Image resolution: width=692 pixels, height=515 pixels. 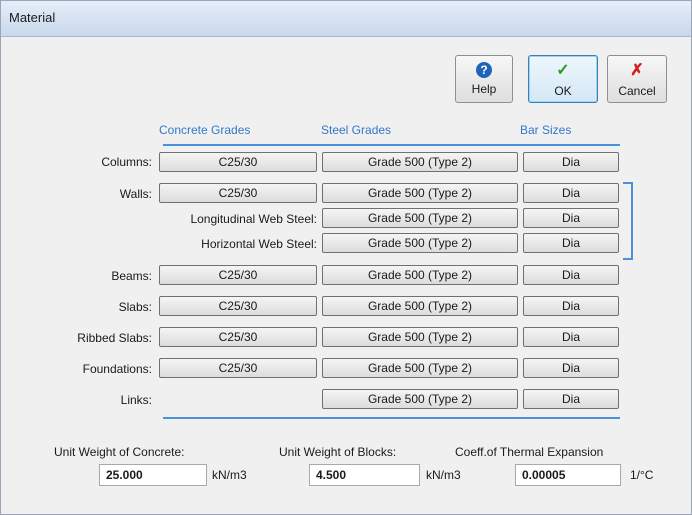 I want to click on longitudinal-web-steel-label: Longitudinal Web Steel:, so click(x=253, y=219).